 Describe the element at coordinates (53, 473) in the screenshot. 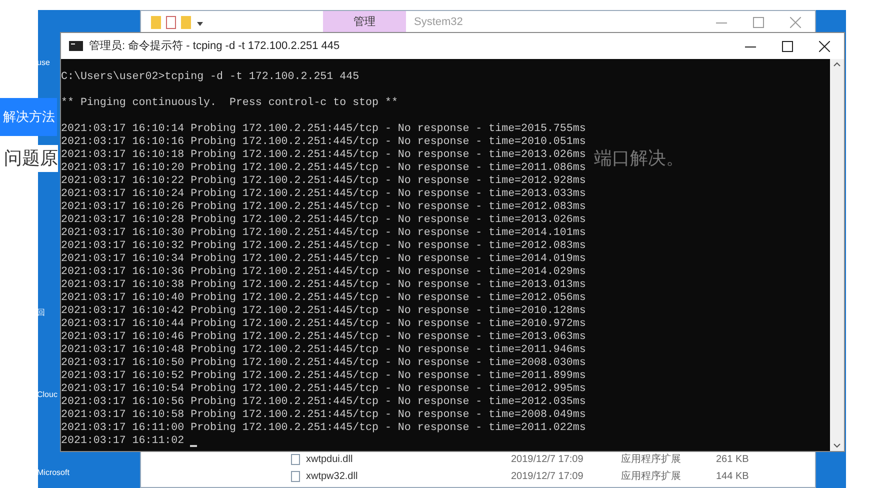

I see `desktop-icon-label: Microsoft` at that location.